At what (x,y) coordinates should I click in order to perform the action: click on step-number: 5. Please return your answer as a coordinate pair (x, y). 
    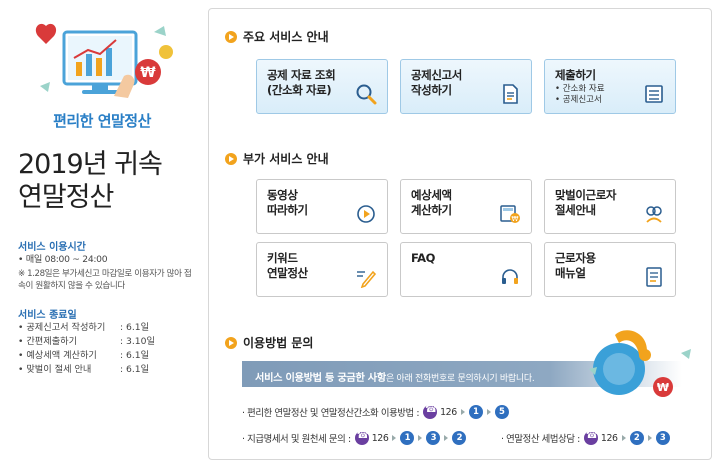
    Looking at the image, I should click on (501, 412).